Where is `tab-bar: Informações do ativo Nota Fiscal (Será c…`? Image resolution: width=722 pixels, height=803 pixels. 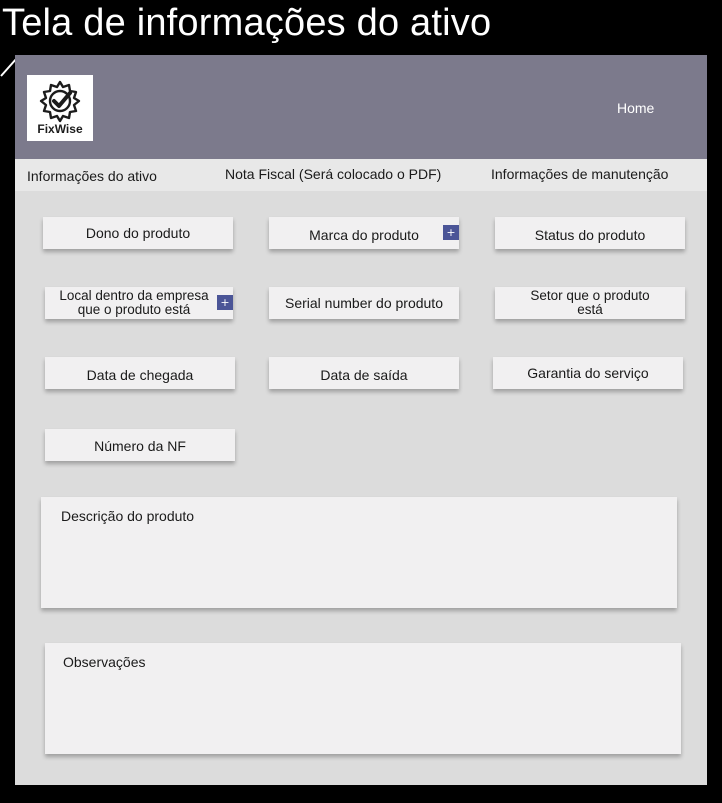
tab-bar: Informações do ativo Nota Fiscal (Será c… is located at coordinates (361, 175).